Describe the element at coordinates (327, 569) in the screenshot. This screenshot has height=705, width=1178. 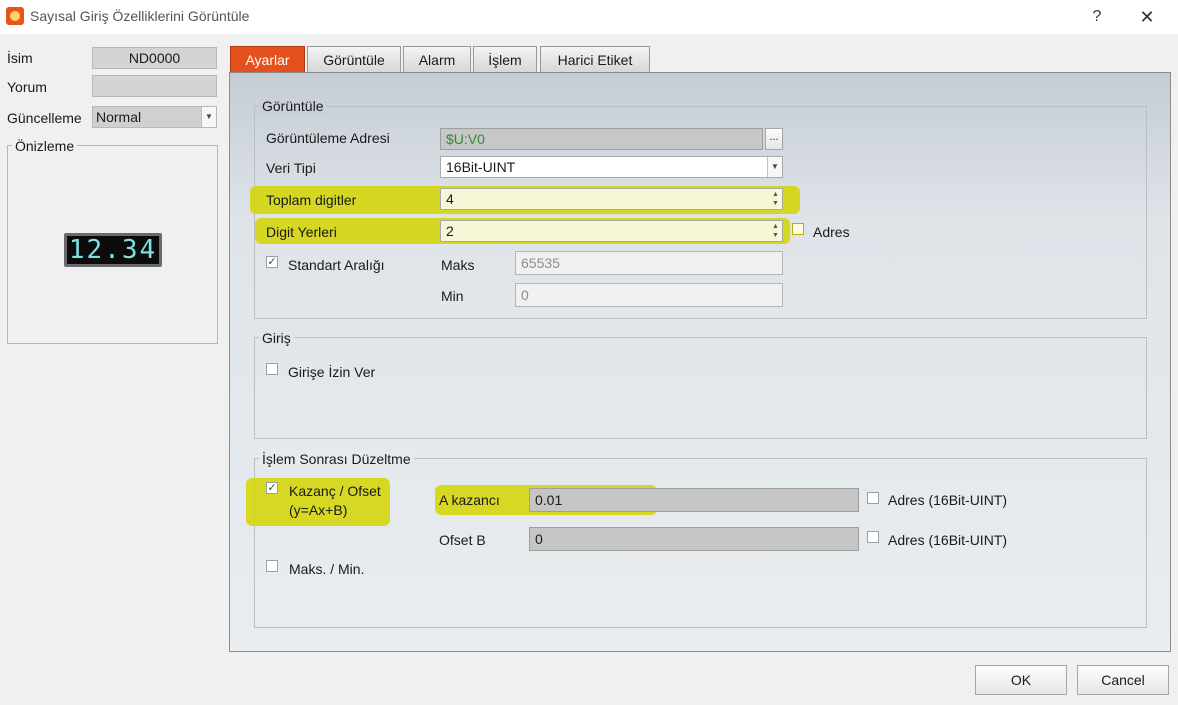
I see `max-min-label: Maks. / Min.` at that location.